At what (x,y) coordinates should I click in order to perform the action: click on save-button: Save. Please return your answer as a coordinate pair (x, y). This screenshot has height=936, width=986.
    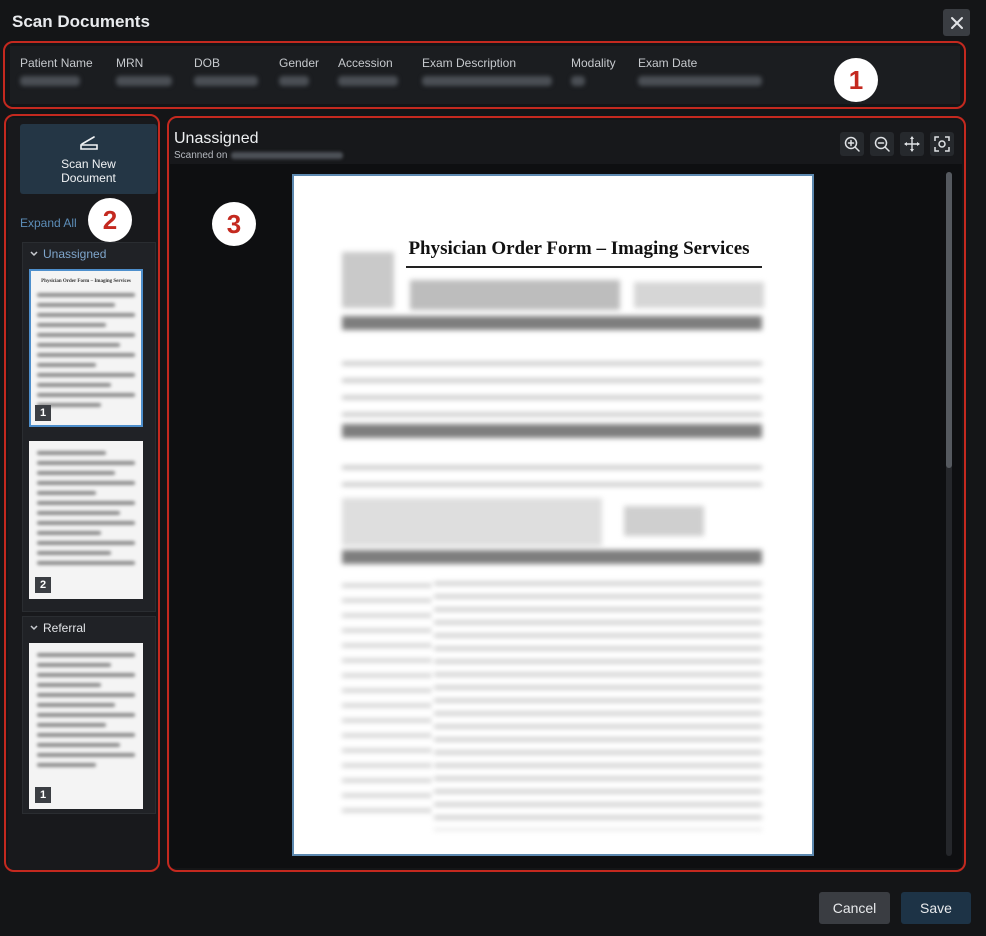
    Looking at the image, I should click on (936, 908).